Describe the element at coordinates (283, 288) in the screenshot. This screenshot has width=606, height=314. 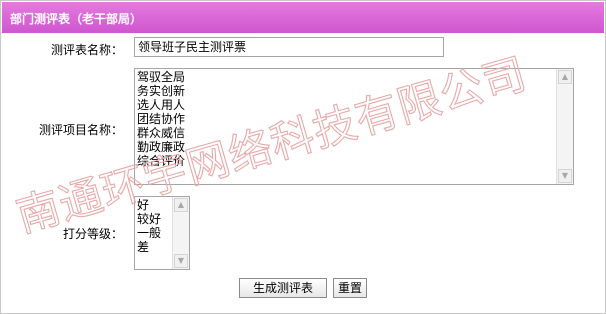
I see `generate-button: 生成测评表` at that location.